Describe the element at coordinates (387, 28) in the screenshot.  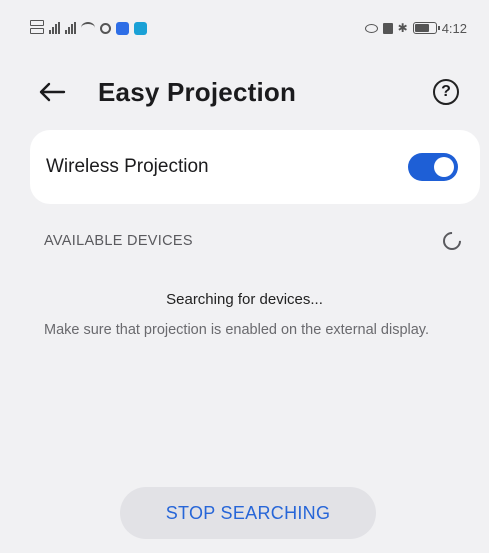
I see `nfc-icon` at that location.